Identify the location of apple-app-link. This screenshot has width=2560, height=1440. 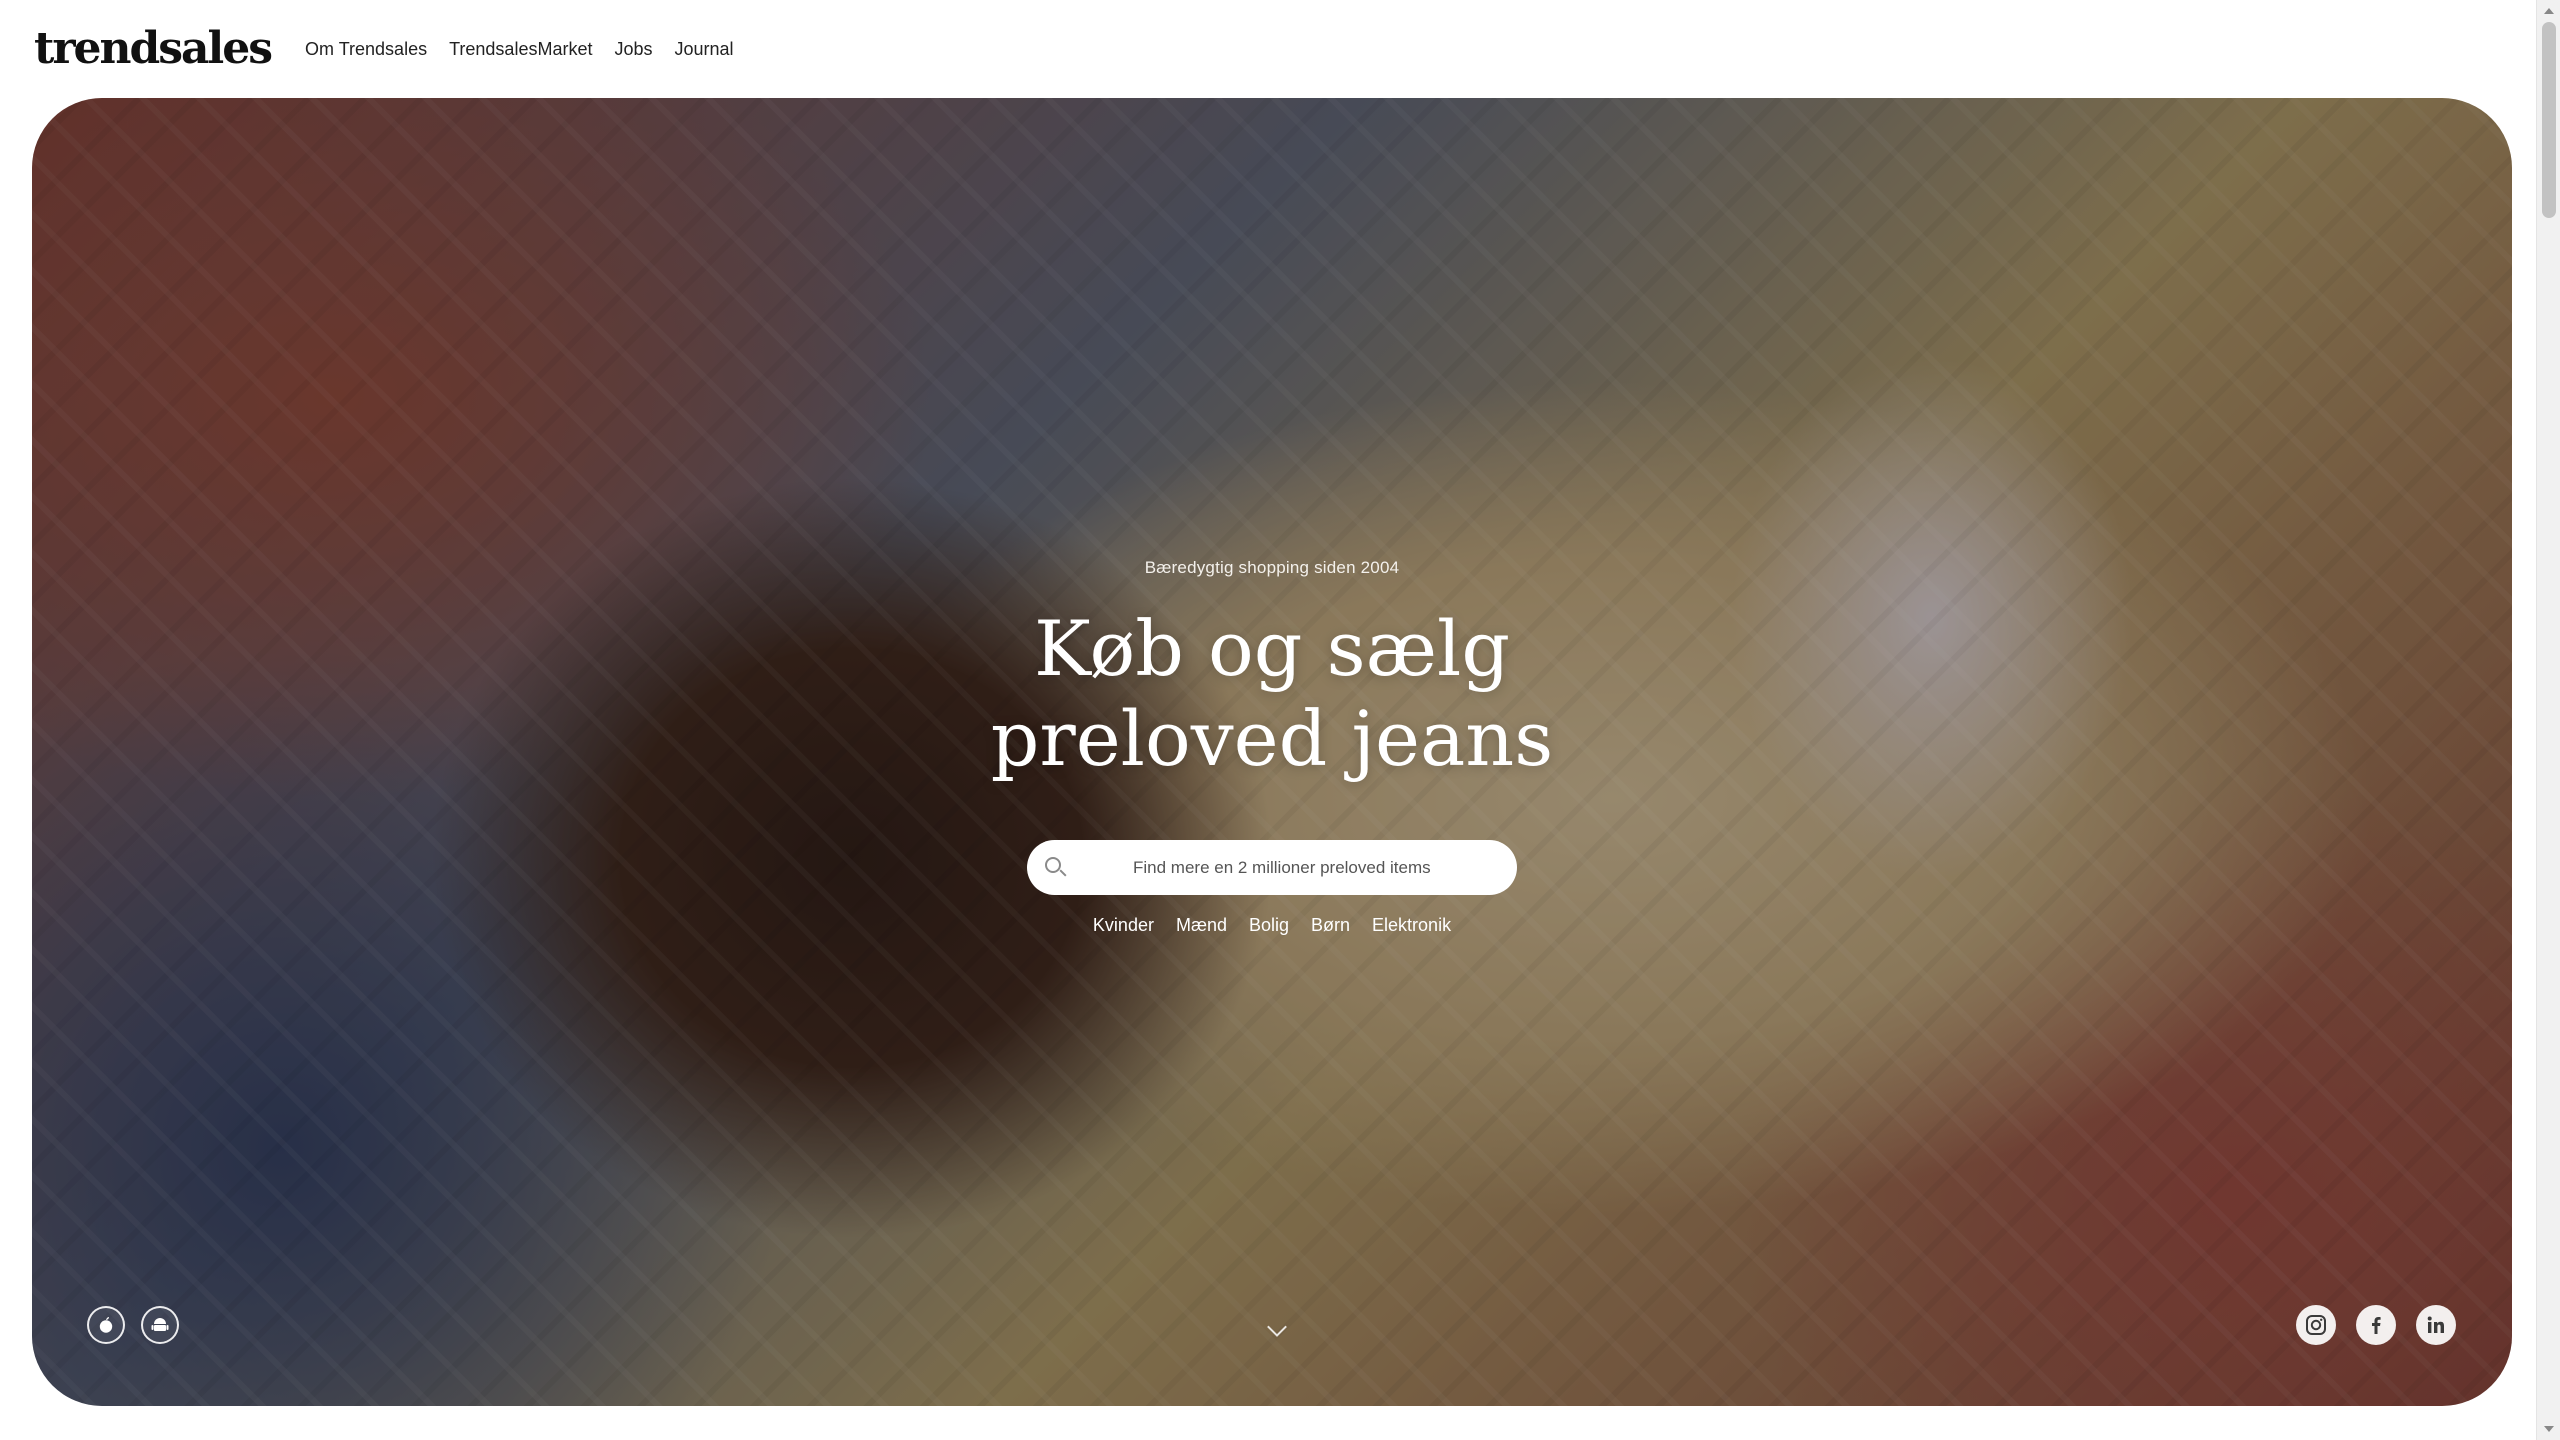
(106, 1325).